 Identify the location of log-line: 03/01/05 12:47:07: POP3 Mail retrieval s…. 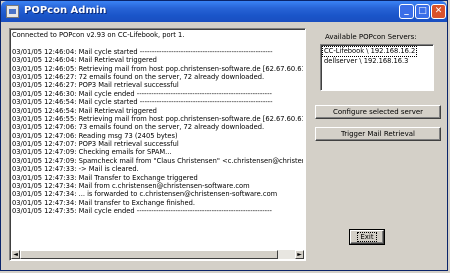
(95, 144).